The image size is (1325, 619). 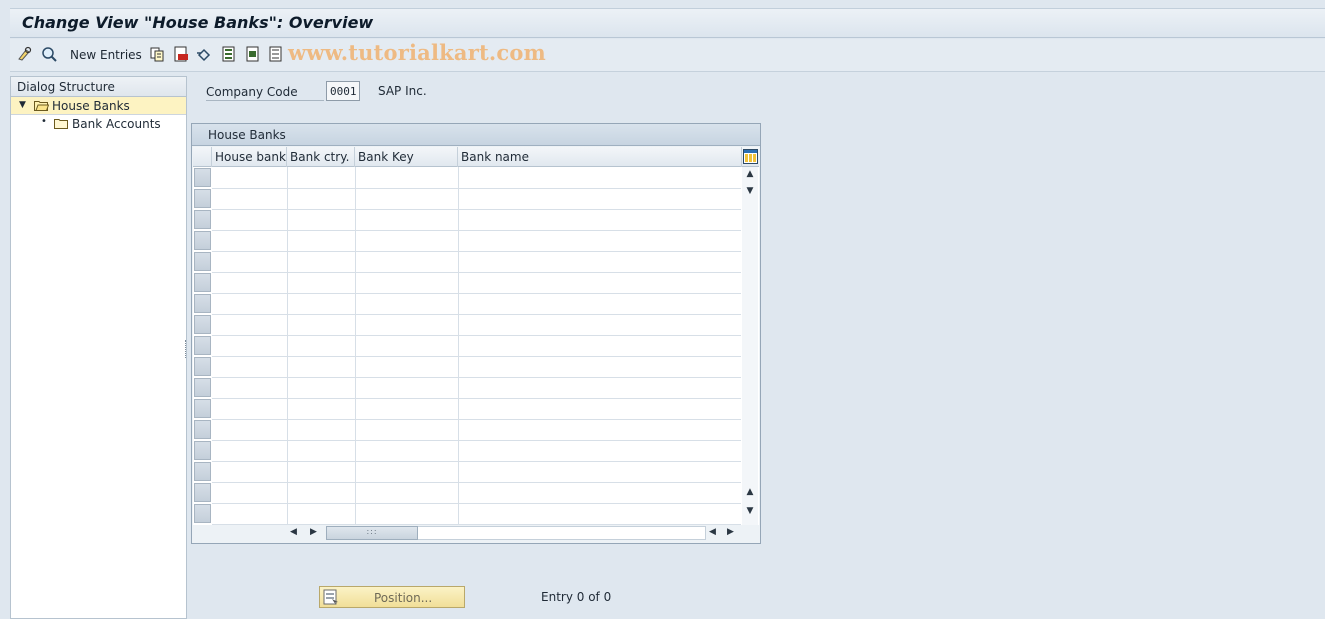 I want to click on select-block-icon, so click(x=253, y=54).